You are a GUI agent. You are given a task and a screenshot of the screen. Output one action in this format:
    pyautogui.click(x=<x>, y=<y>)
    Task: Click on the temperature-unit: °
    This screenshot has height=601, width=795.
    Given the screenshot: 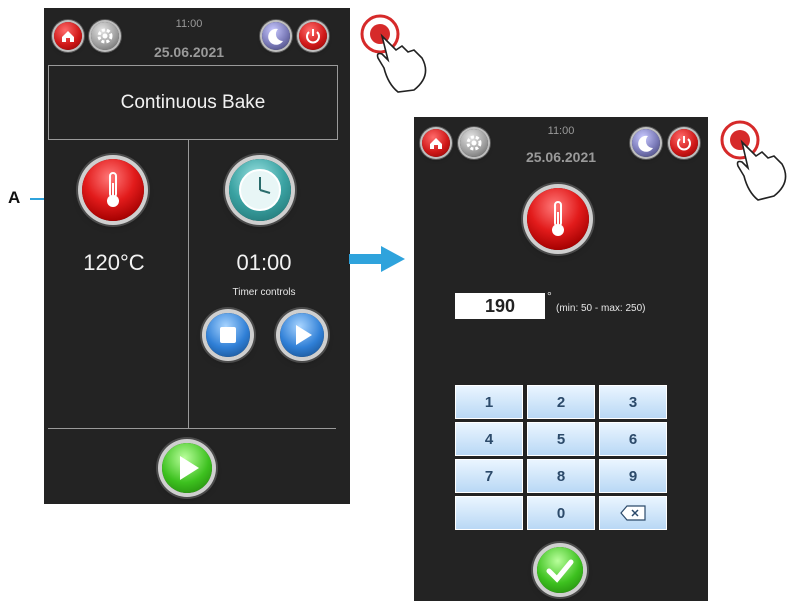 What is the action you would take?
    pyautogui.click(x=549, y=296)
    